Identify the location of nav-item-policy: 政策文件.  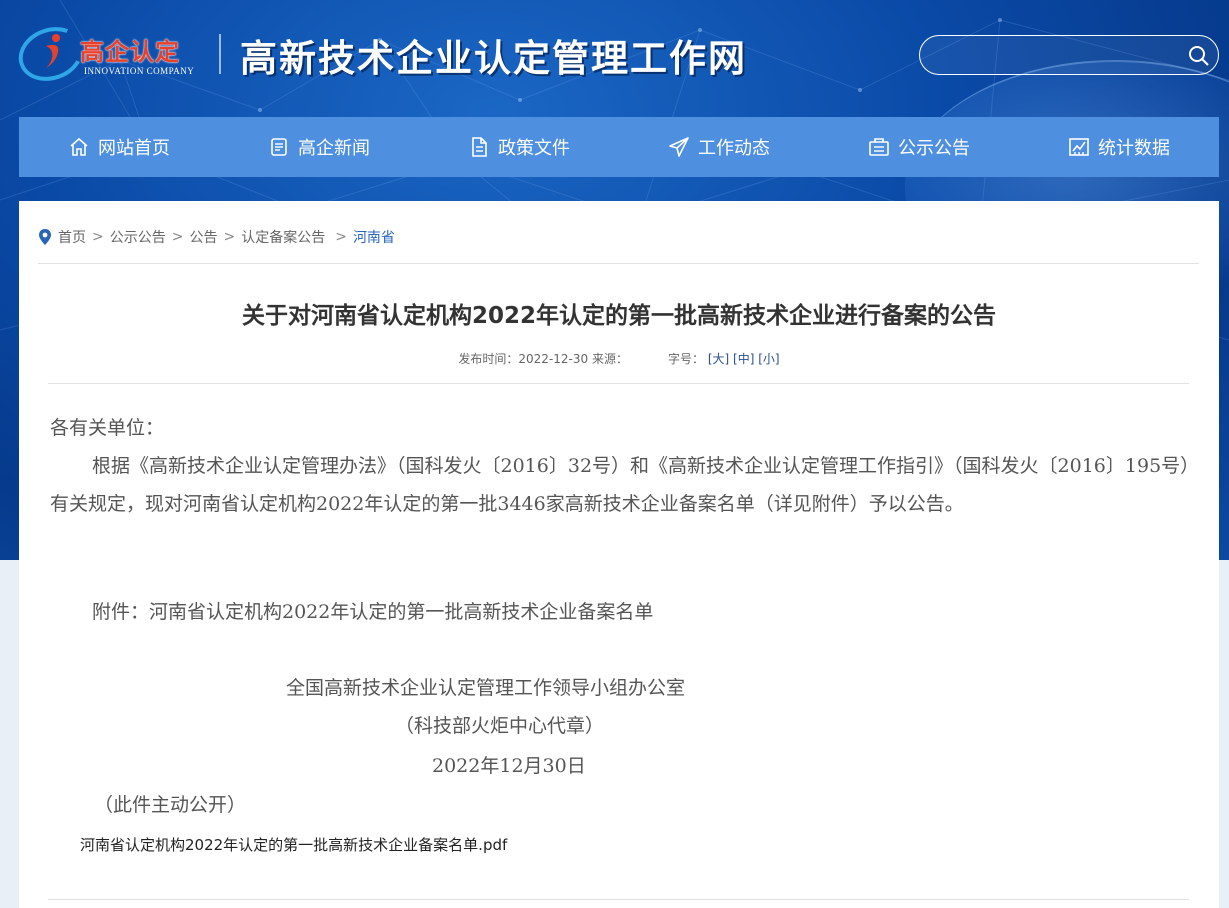
(519, 147).